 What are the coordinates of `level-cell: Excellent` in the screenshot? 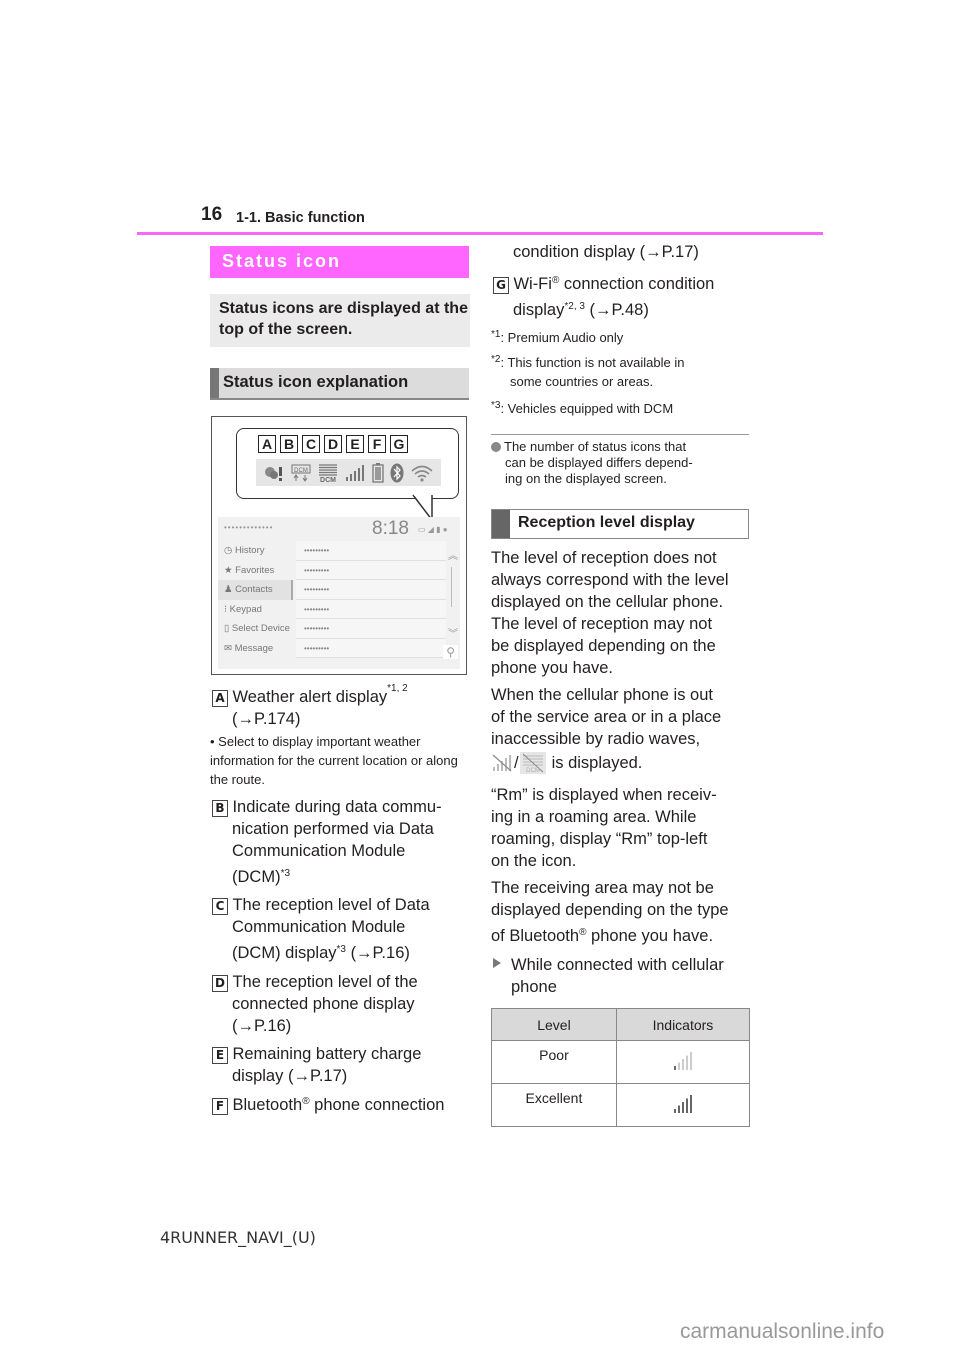 It's located at (554, 1105).